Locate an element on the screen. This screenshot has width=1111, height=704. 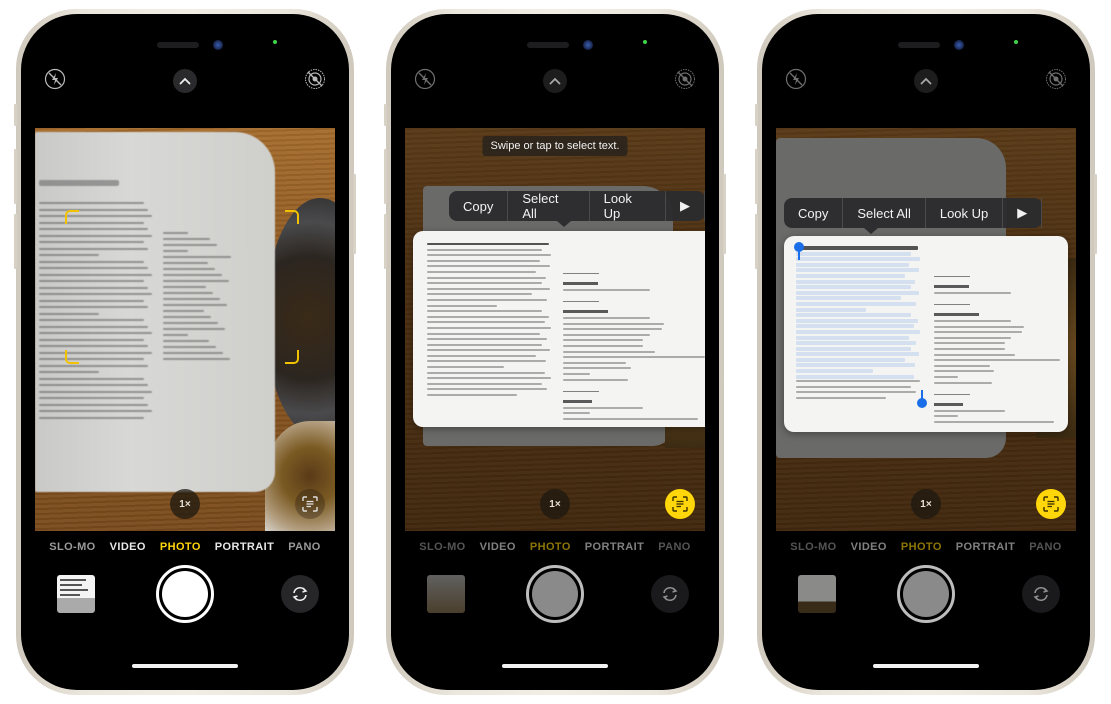
live-text-icon is located at coordinates (1051, 504).